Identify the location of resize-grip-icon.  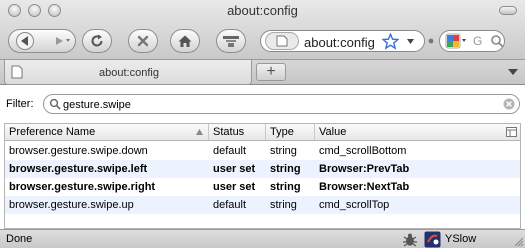
(518, 241).